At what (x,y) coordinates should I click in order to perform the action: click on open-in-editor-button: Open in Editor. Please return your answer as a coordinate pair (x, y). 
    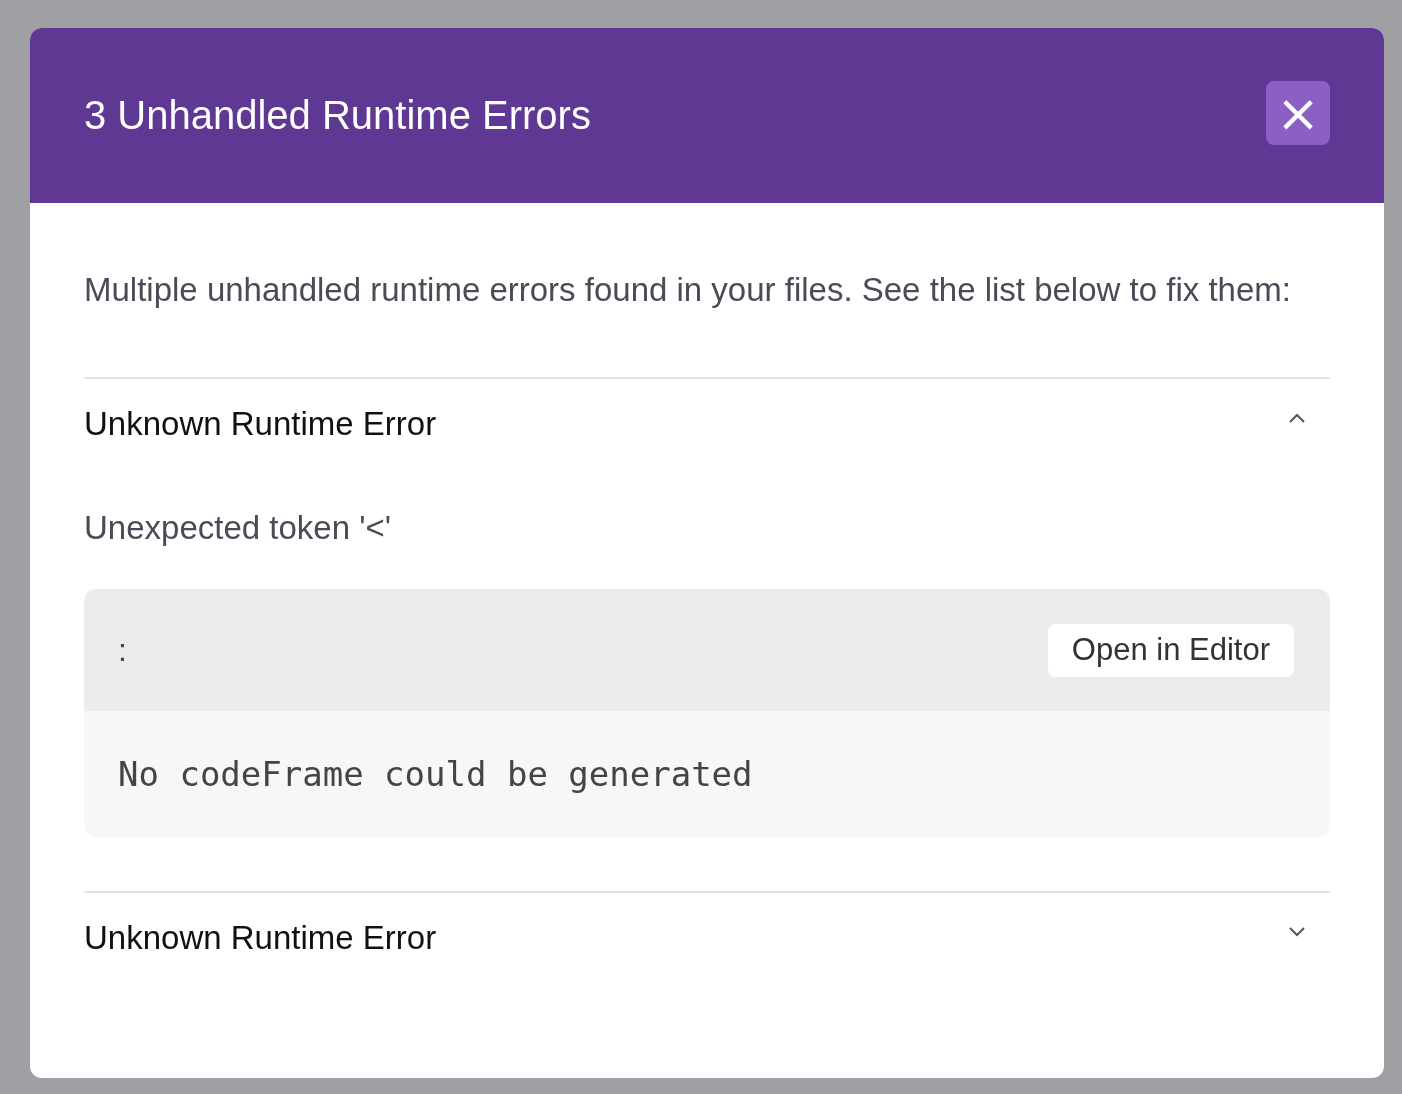
    Looking at the image, I should click on (1170, 650).